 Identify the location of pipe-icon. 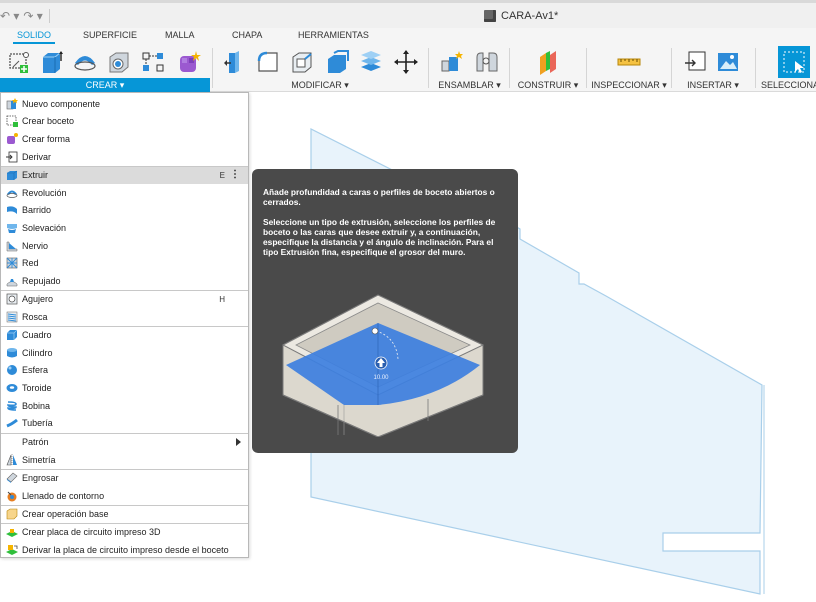
(12, 423).